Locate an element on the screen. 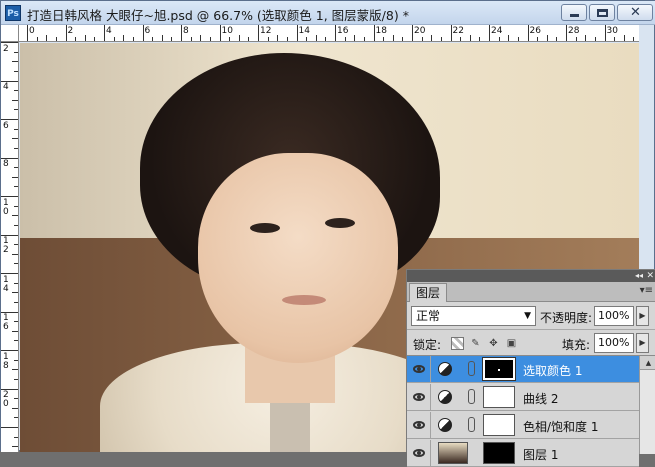 This screenshot has width=655, height=467. ruler-origin is located at coordinates (10, 33).